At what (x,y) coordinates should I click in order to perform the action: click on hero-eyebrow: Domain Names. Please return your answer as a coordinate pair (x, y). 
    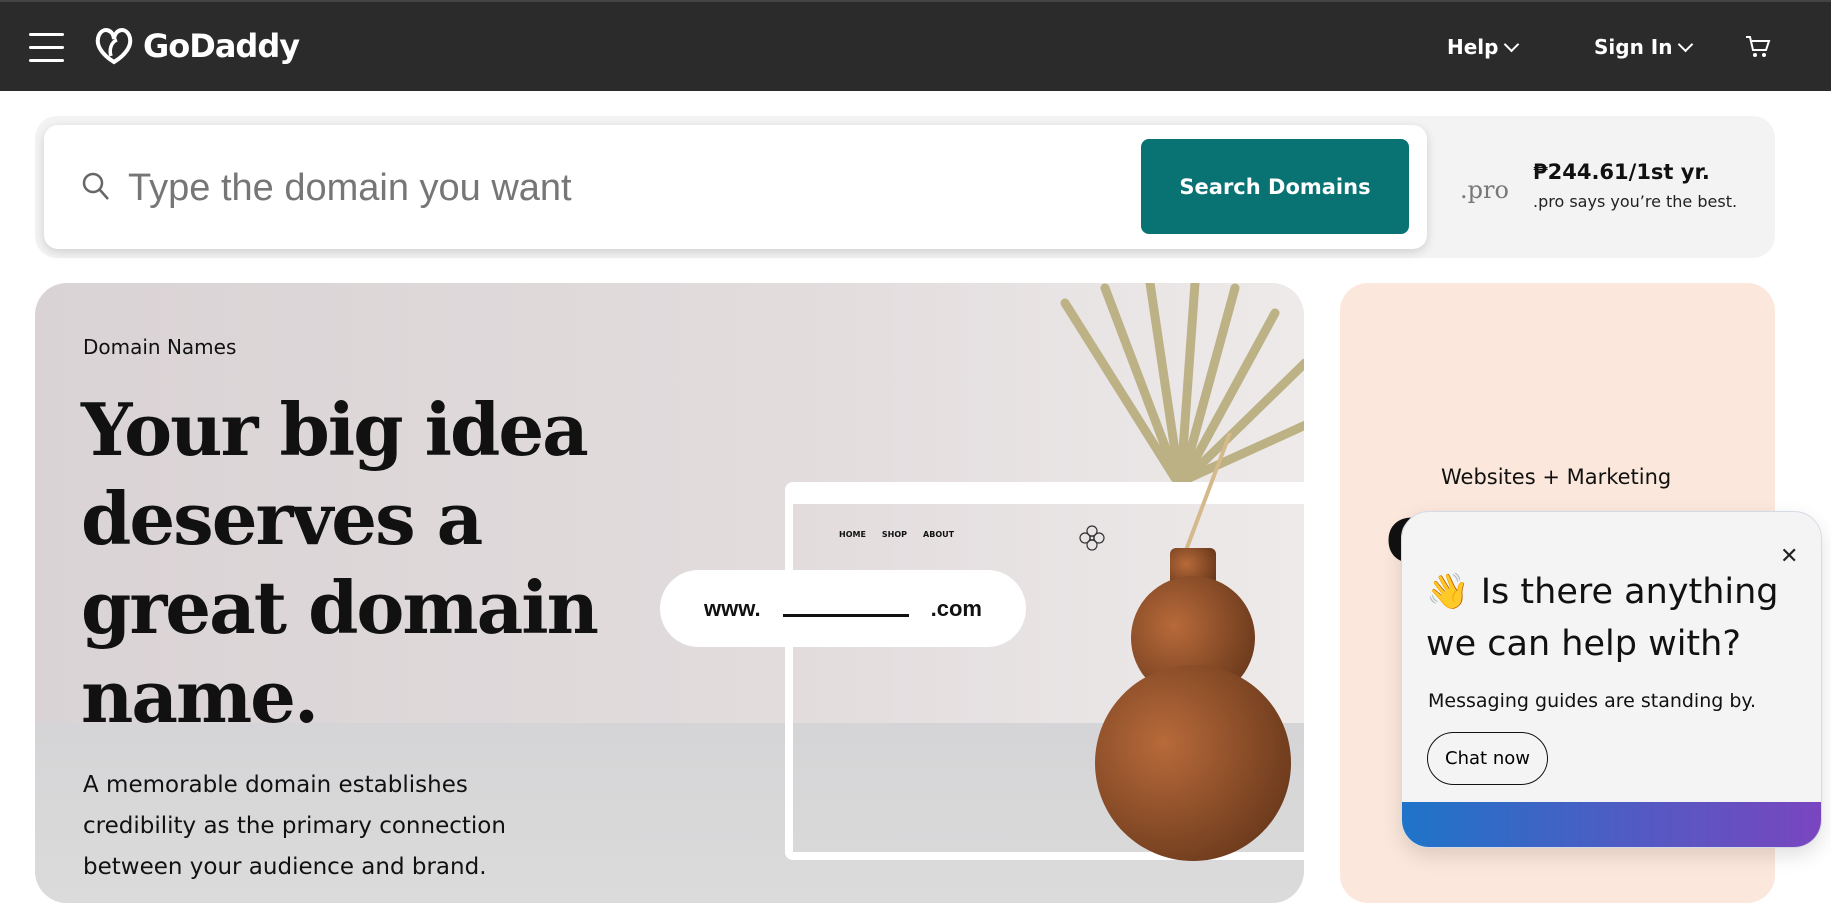
    Looking at the image, I should click on (160, 347).